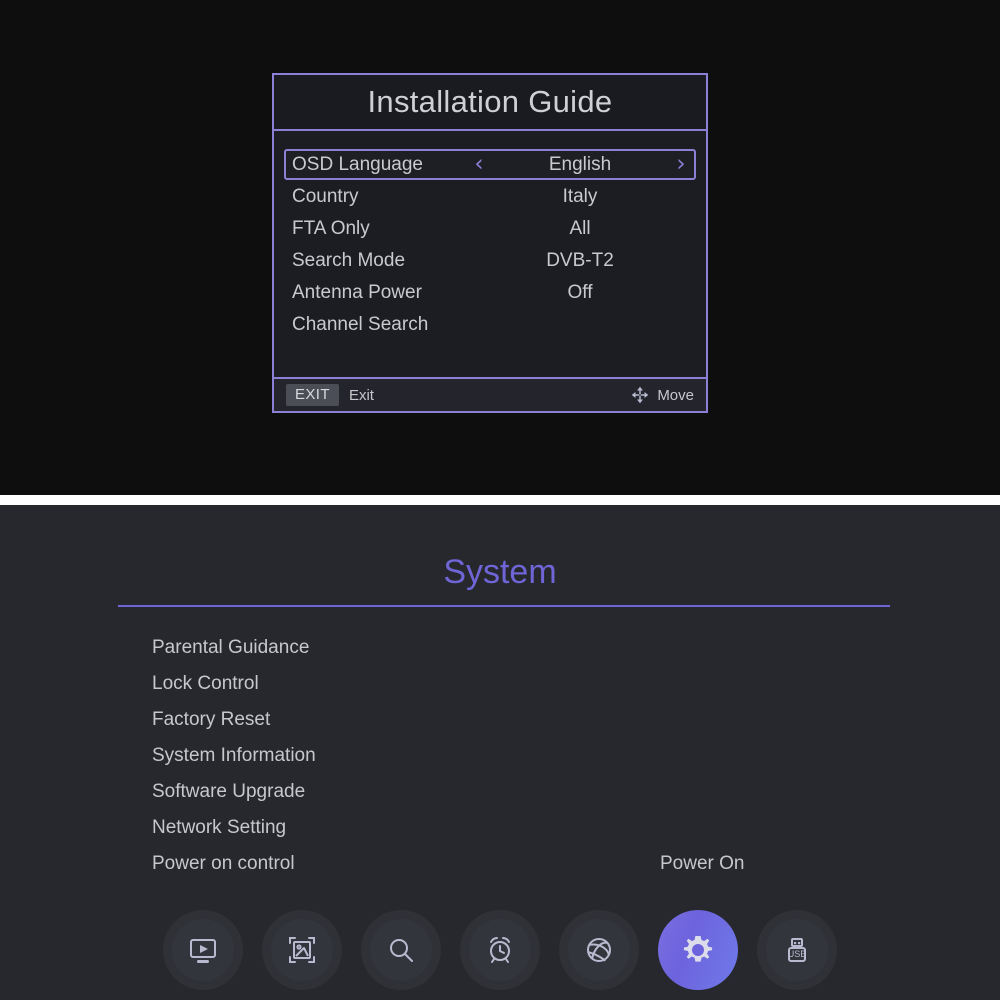 The image size is (1000, 1000). I want to click on exit-key-badge: EXIT, so click(312, 395).